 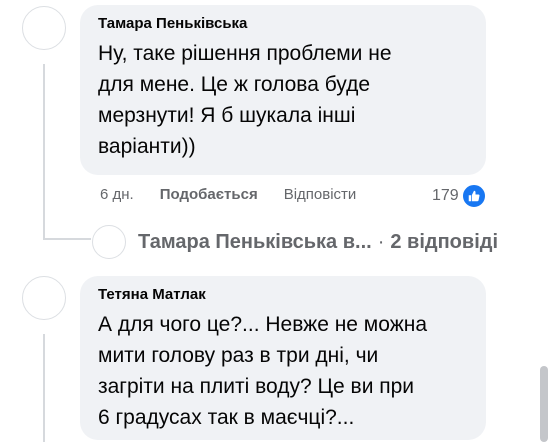 I want to click on comment-author: Тетяна Матлак, so click(x=285, y=295).